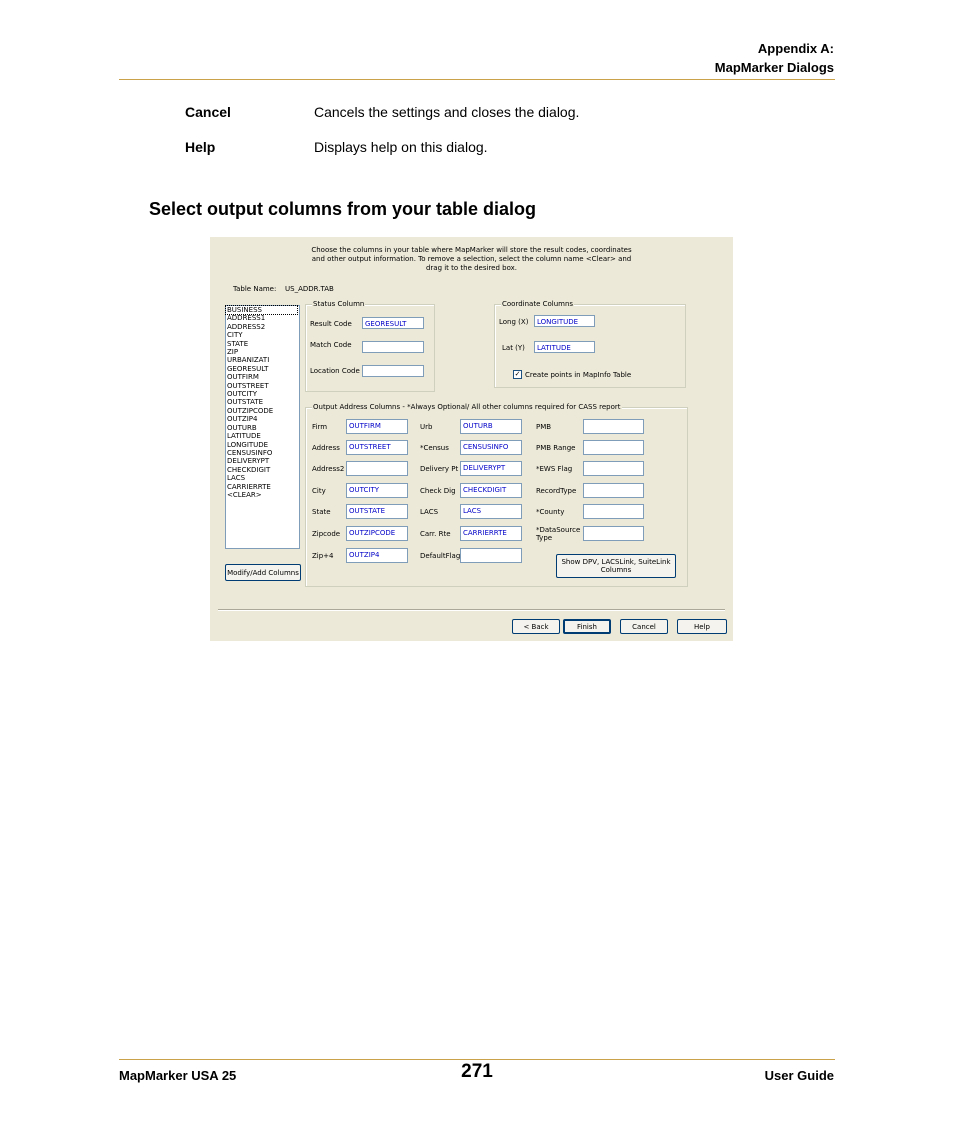 The height and width of the screenshot is (1133, 954). Describe the element at coordinates (439, 469) in the screenshot. I see `output-field-label: Delivery Pt` at that location.